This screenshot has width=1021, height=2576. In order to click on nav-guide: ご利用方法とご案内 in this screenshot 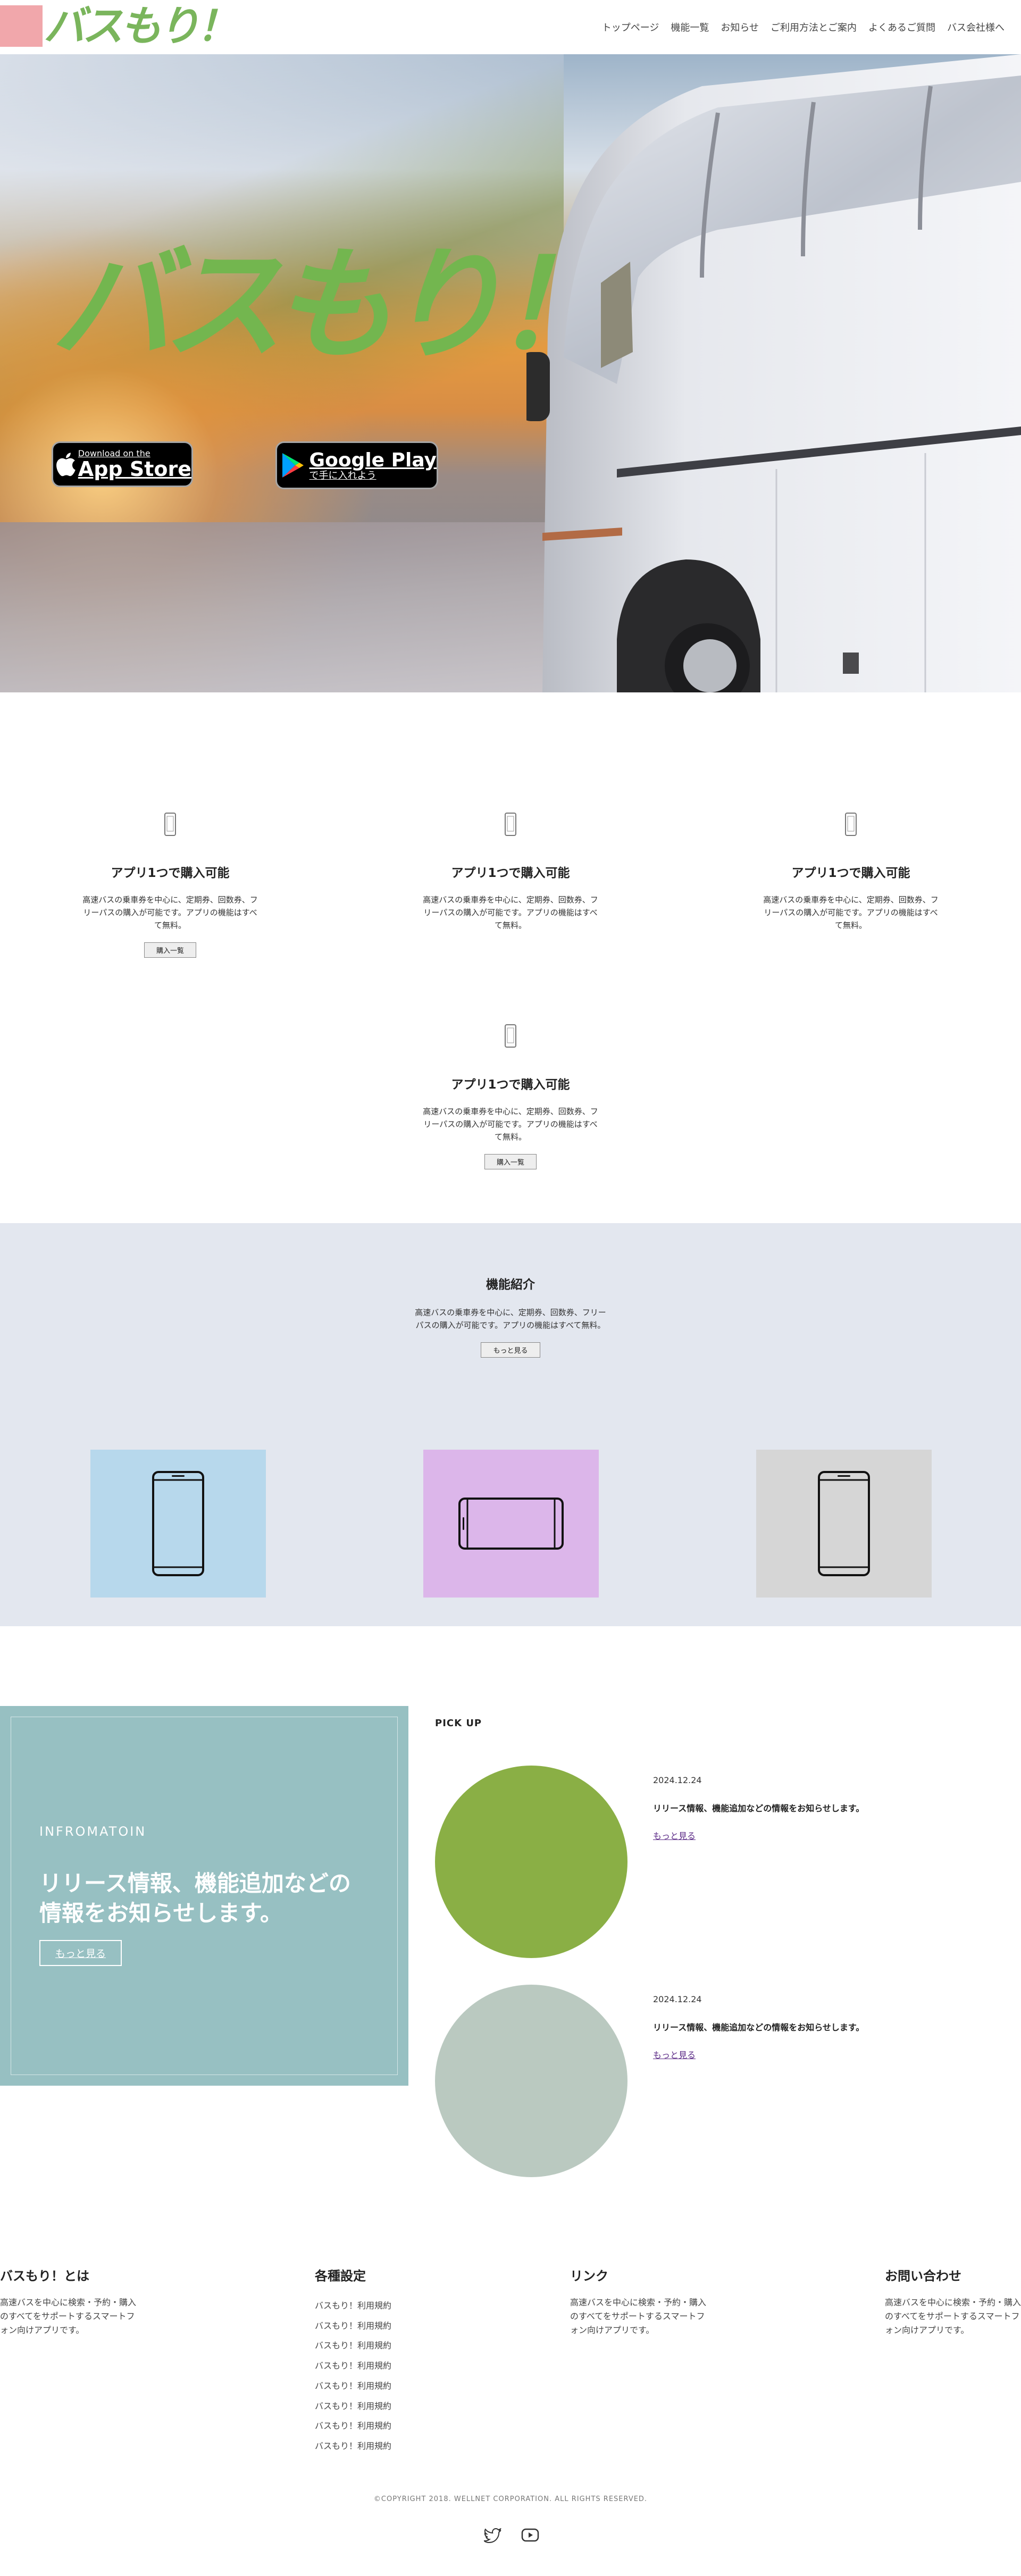, I will do `click(814, 27)`.